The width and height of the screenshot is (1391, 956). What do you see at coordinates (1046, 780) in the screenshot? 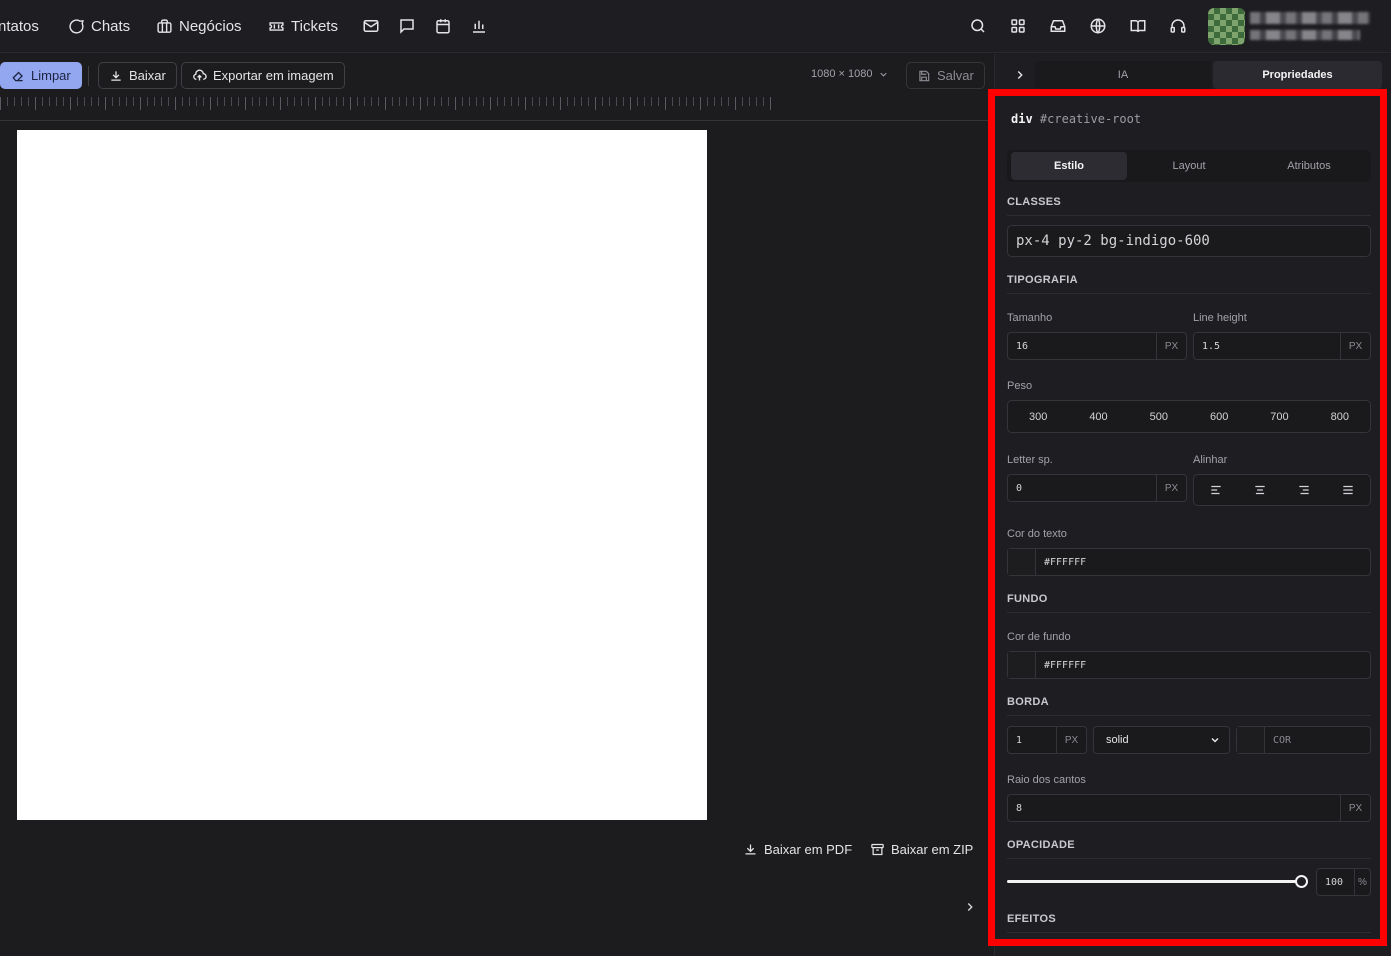
I see `radius-label: Raio dos cantos` at bounding box center [1046, 780].